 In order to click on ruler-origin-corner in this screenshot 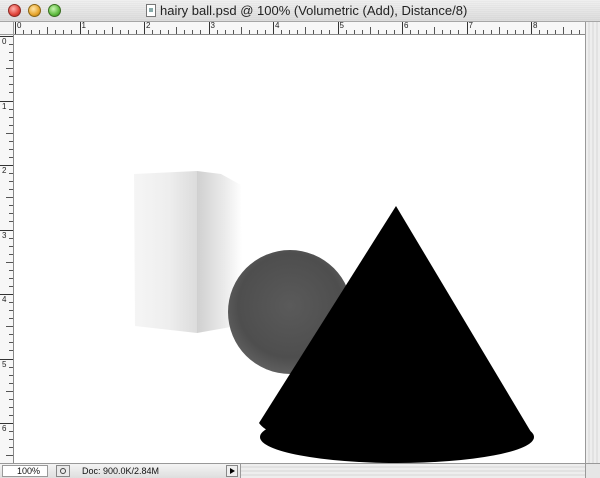, I will do `click(7, 28)`.